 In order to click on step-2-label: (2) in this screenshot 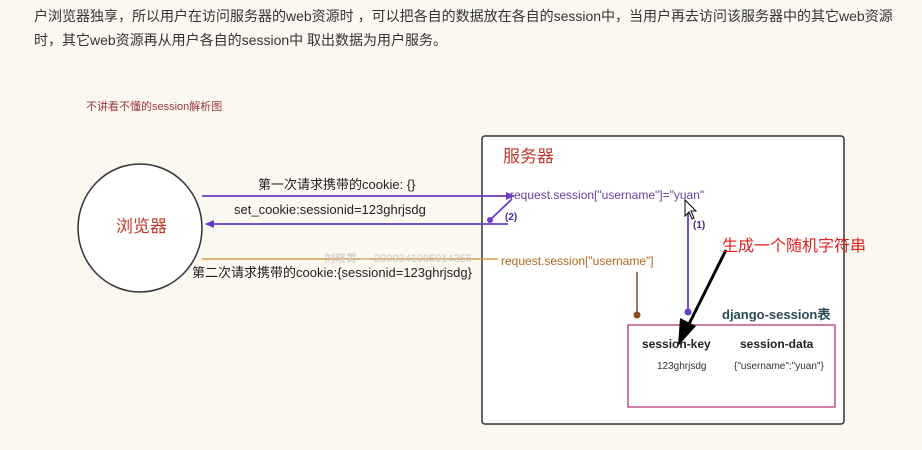, I will do `click(511, 217)`.